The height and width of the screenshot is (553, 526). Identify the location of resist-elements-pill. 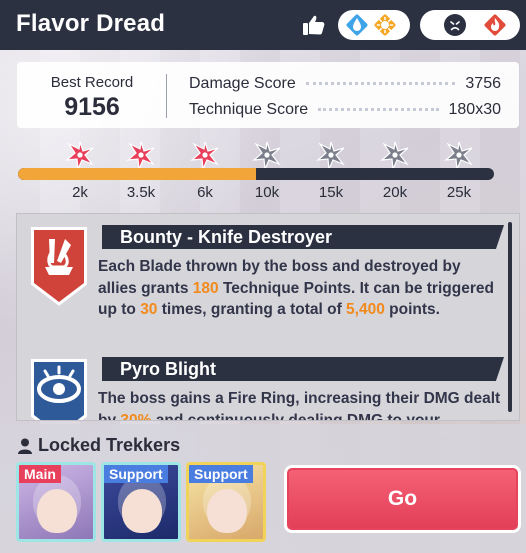
(470, 25).